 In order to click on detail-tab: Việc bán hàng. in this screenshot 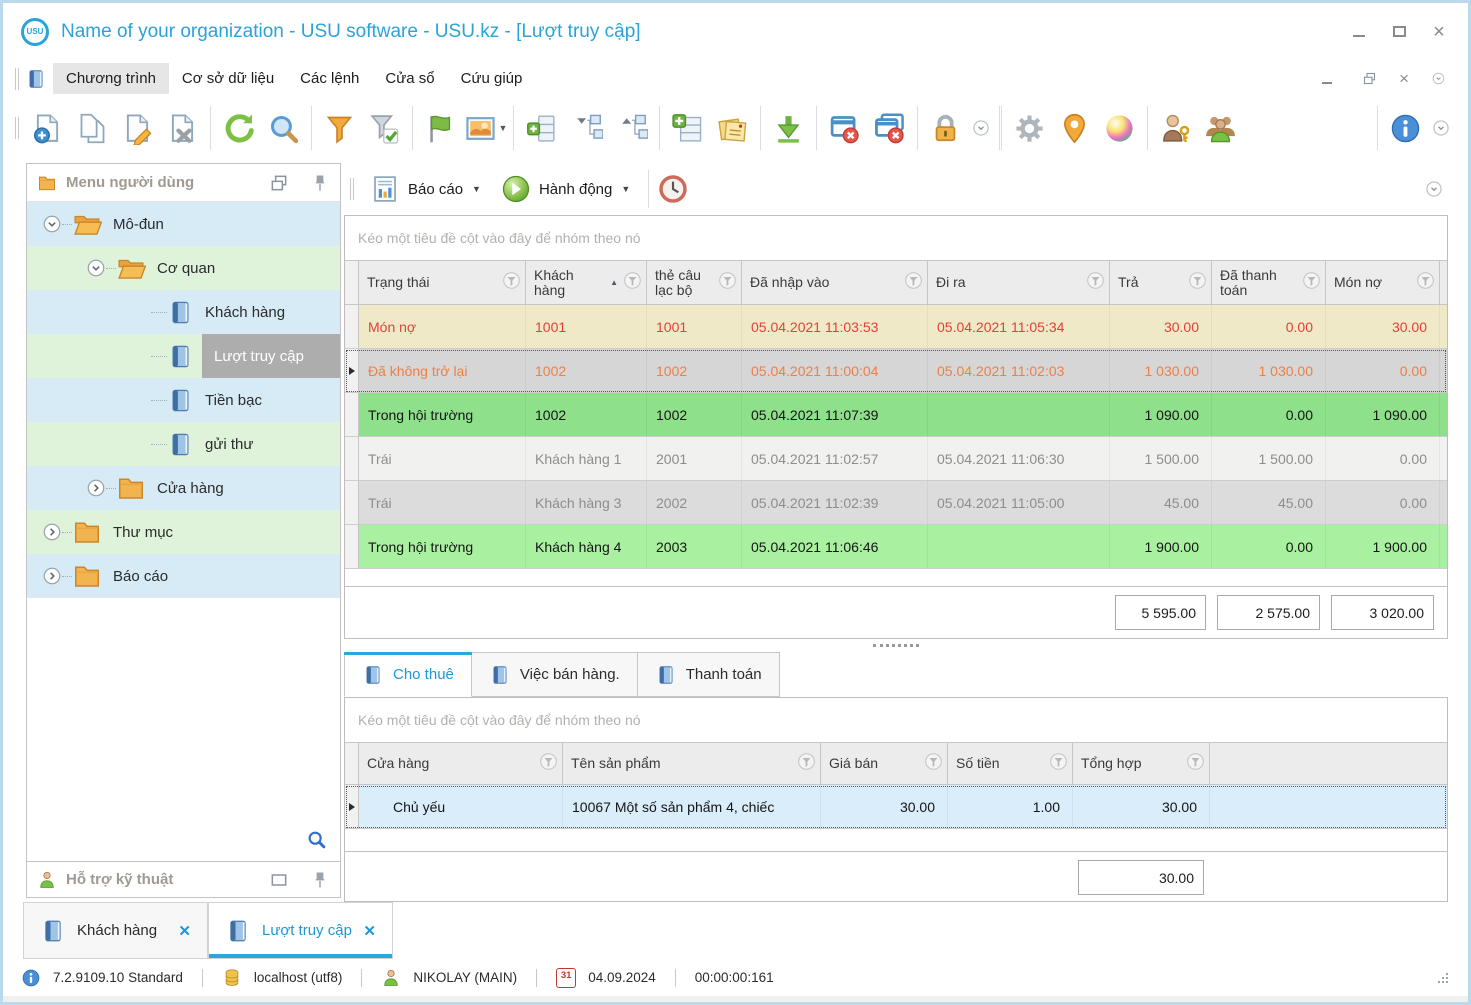, I will do `click(554, 674)`.